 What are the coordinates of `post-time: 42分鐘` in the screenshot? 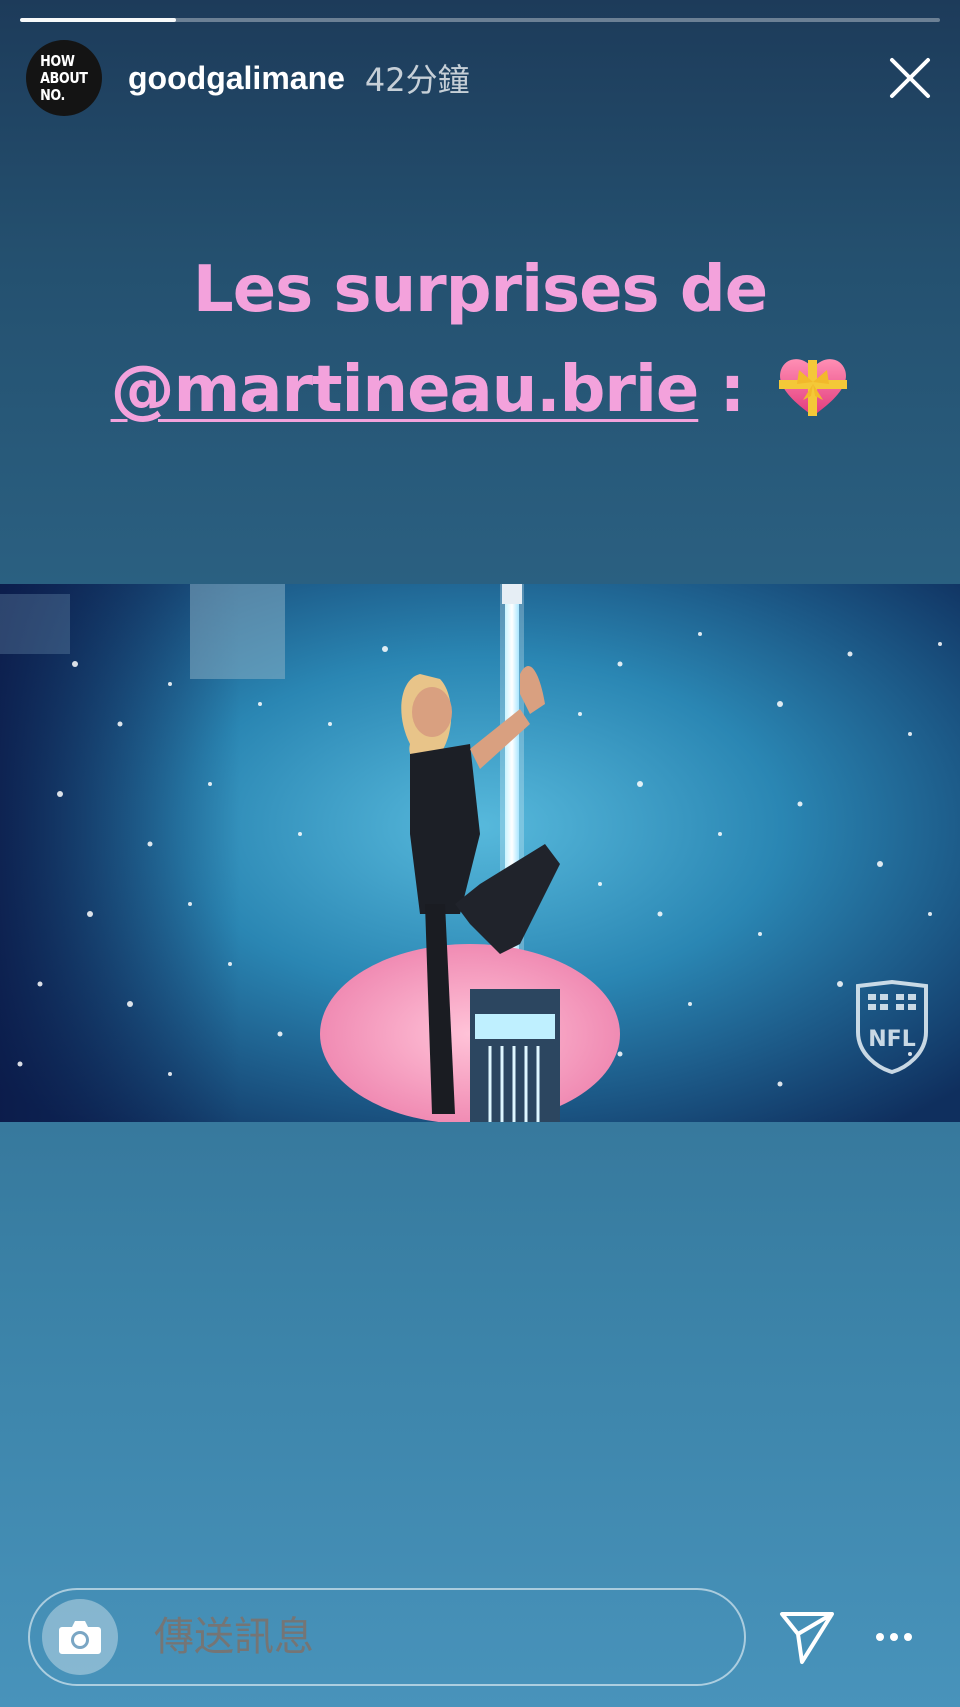 It's located at (417, 80).